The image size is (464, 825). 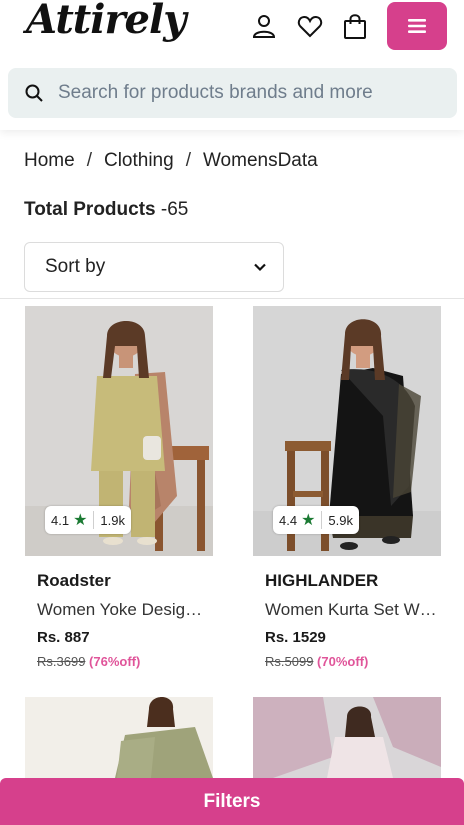 I want to click on product-brand: Roadster, so click(x=74, y=580).